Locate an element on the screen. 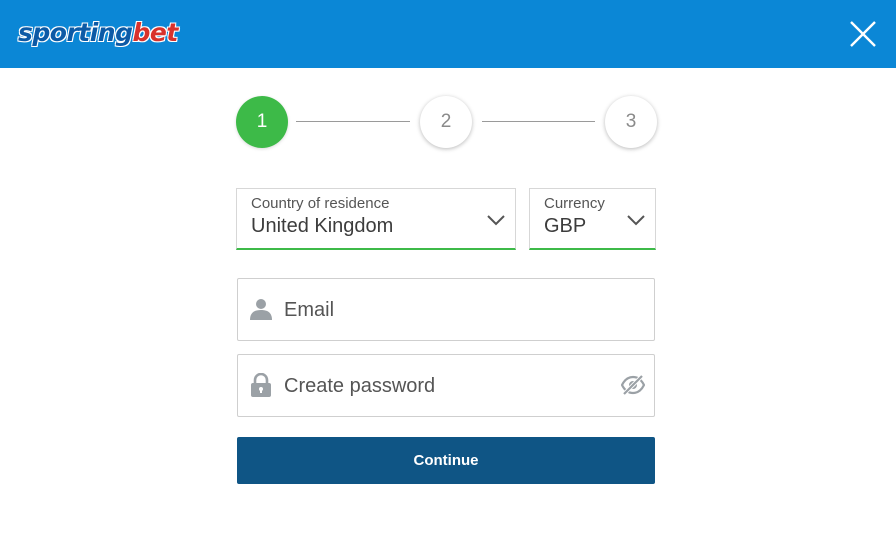 The image size is (896, 539). eye-slash-icon is located at coordinates (633, 385).